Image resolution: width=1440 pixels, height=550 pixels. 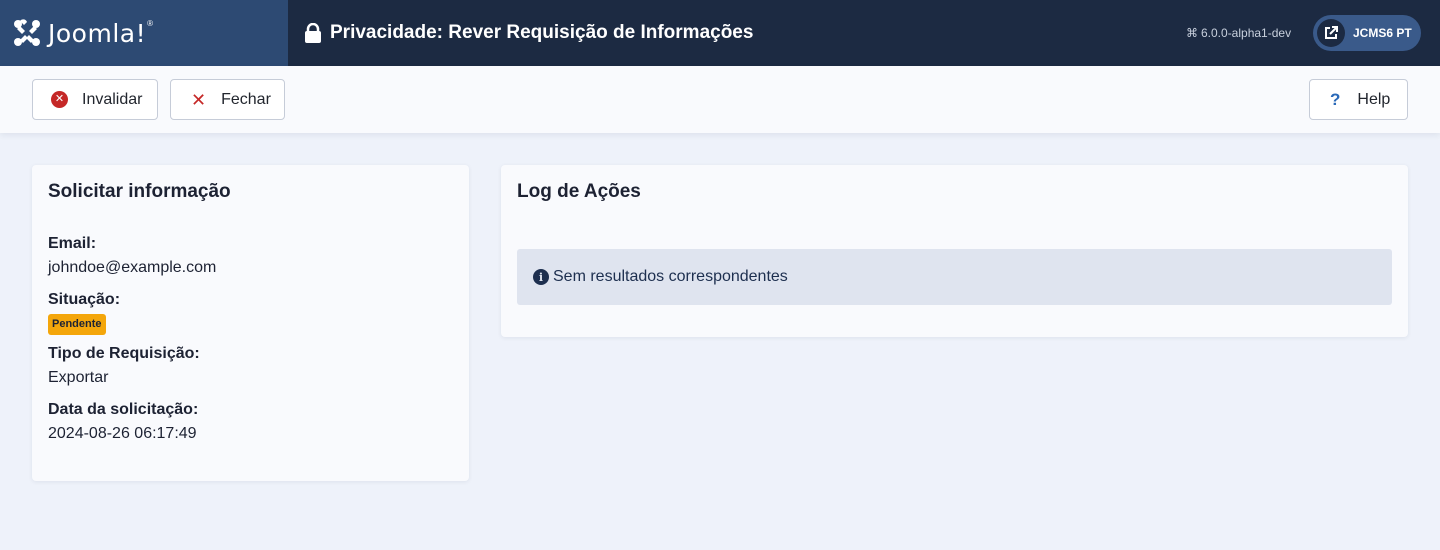 I want to click on registered-mark: ®, so click(x=150, y=23).